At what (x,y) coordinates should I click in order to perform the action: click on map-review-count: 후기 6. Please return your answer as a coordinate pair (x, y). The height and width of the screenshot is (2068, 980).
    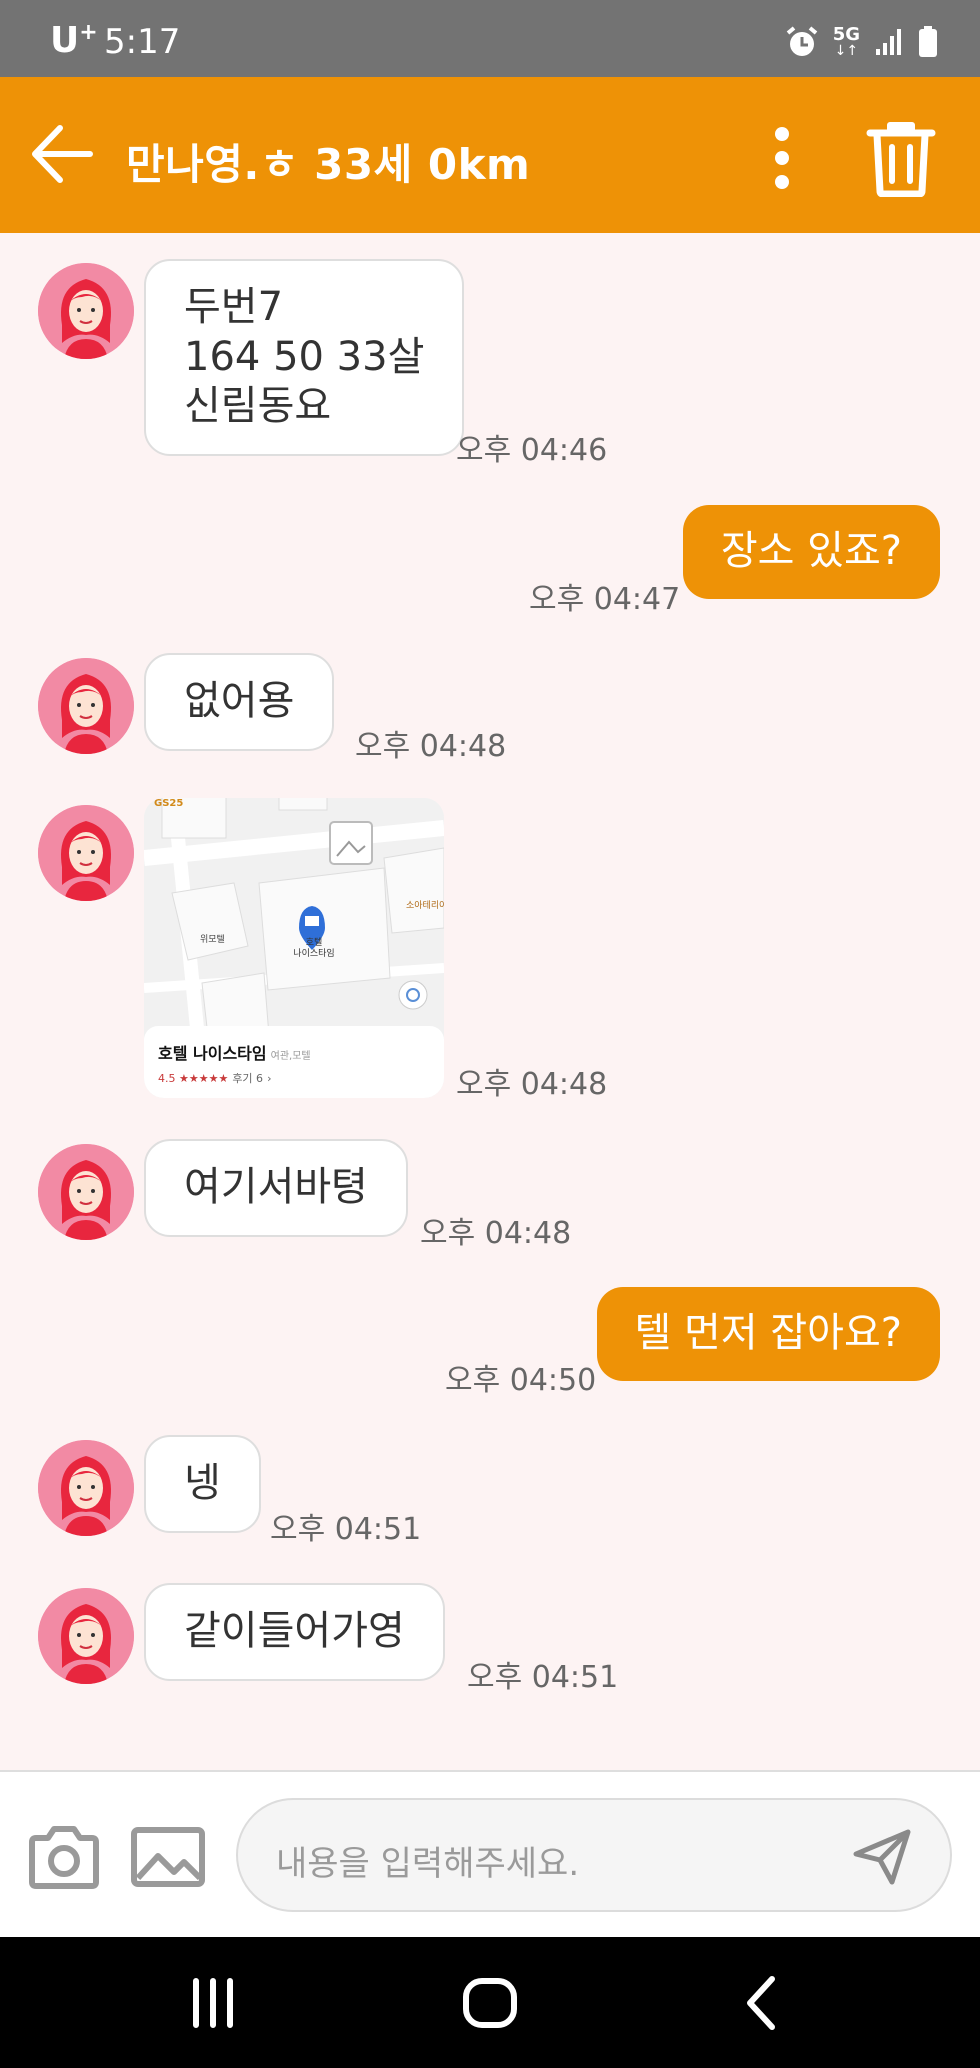
    Looking at the image, I should click on (248, 1078).